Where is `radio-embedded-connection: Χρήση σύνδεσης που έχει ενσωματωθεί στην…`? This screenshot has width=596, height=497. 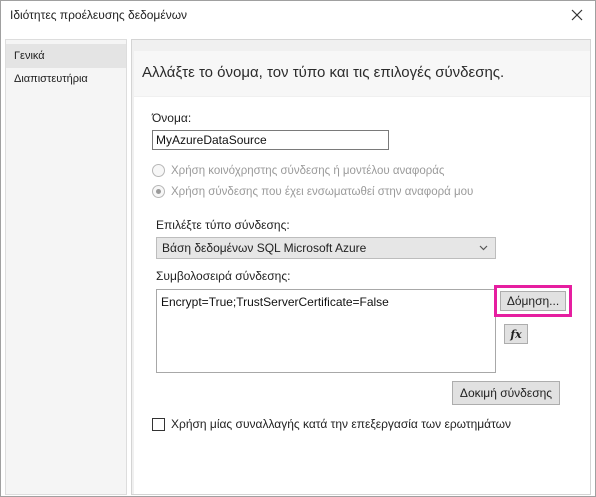
radio-embedded-connection: Χρήση σύνδεσης που έχει ενσωματωθεί στην… is located at coordinates (312, 191).